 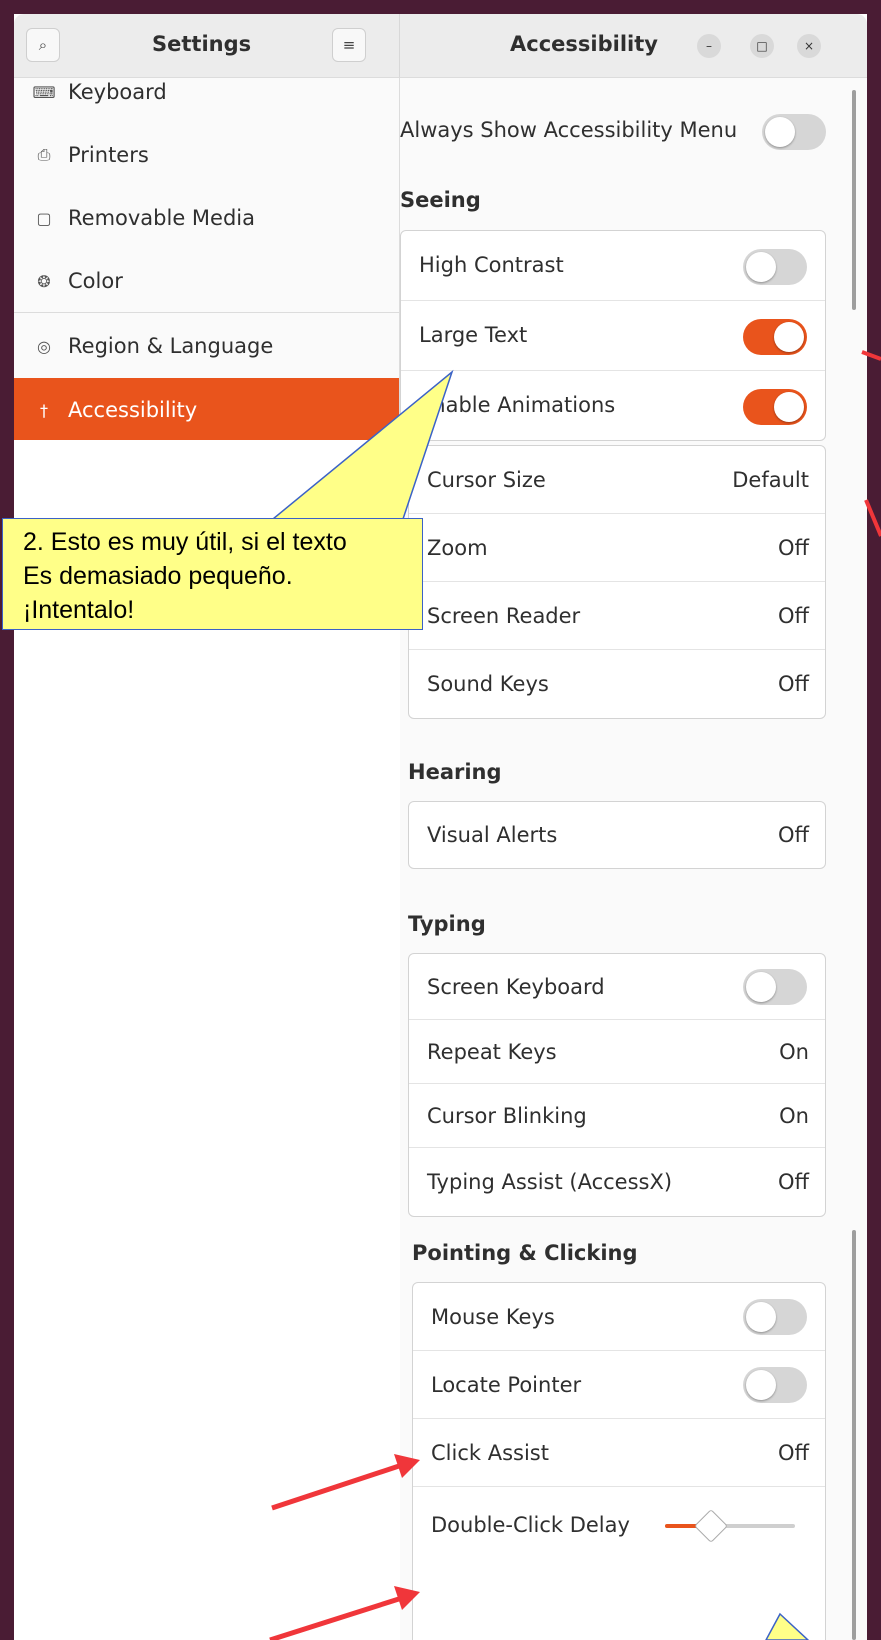 What do you see at coordinates (507, 1116) in the screenshot?
I see `row-label: Cursor Blinking` at bounding box center [507, 1116].